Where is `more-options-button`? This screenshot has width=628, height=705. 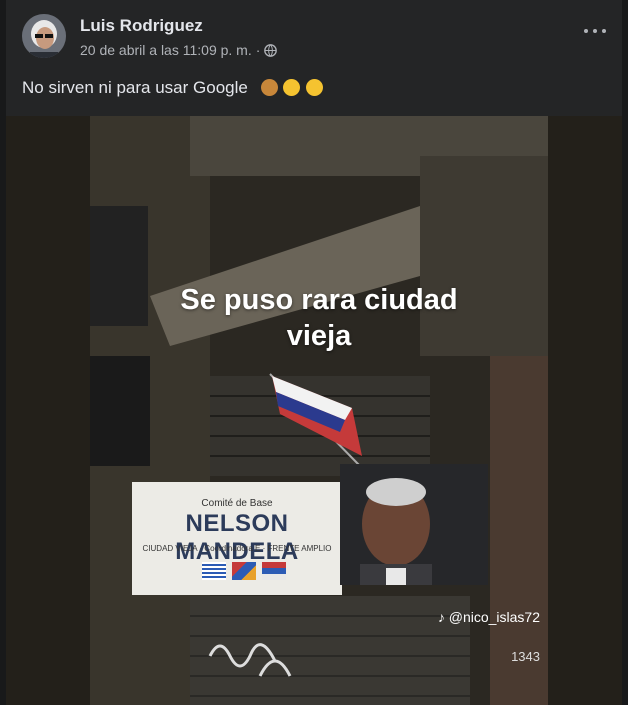 more-options-button is located at coordinates (595, 31).